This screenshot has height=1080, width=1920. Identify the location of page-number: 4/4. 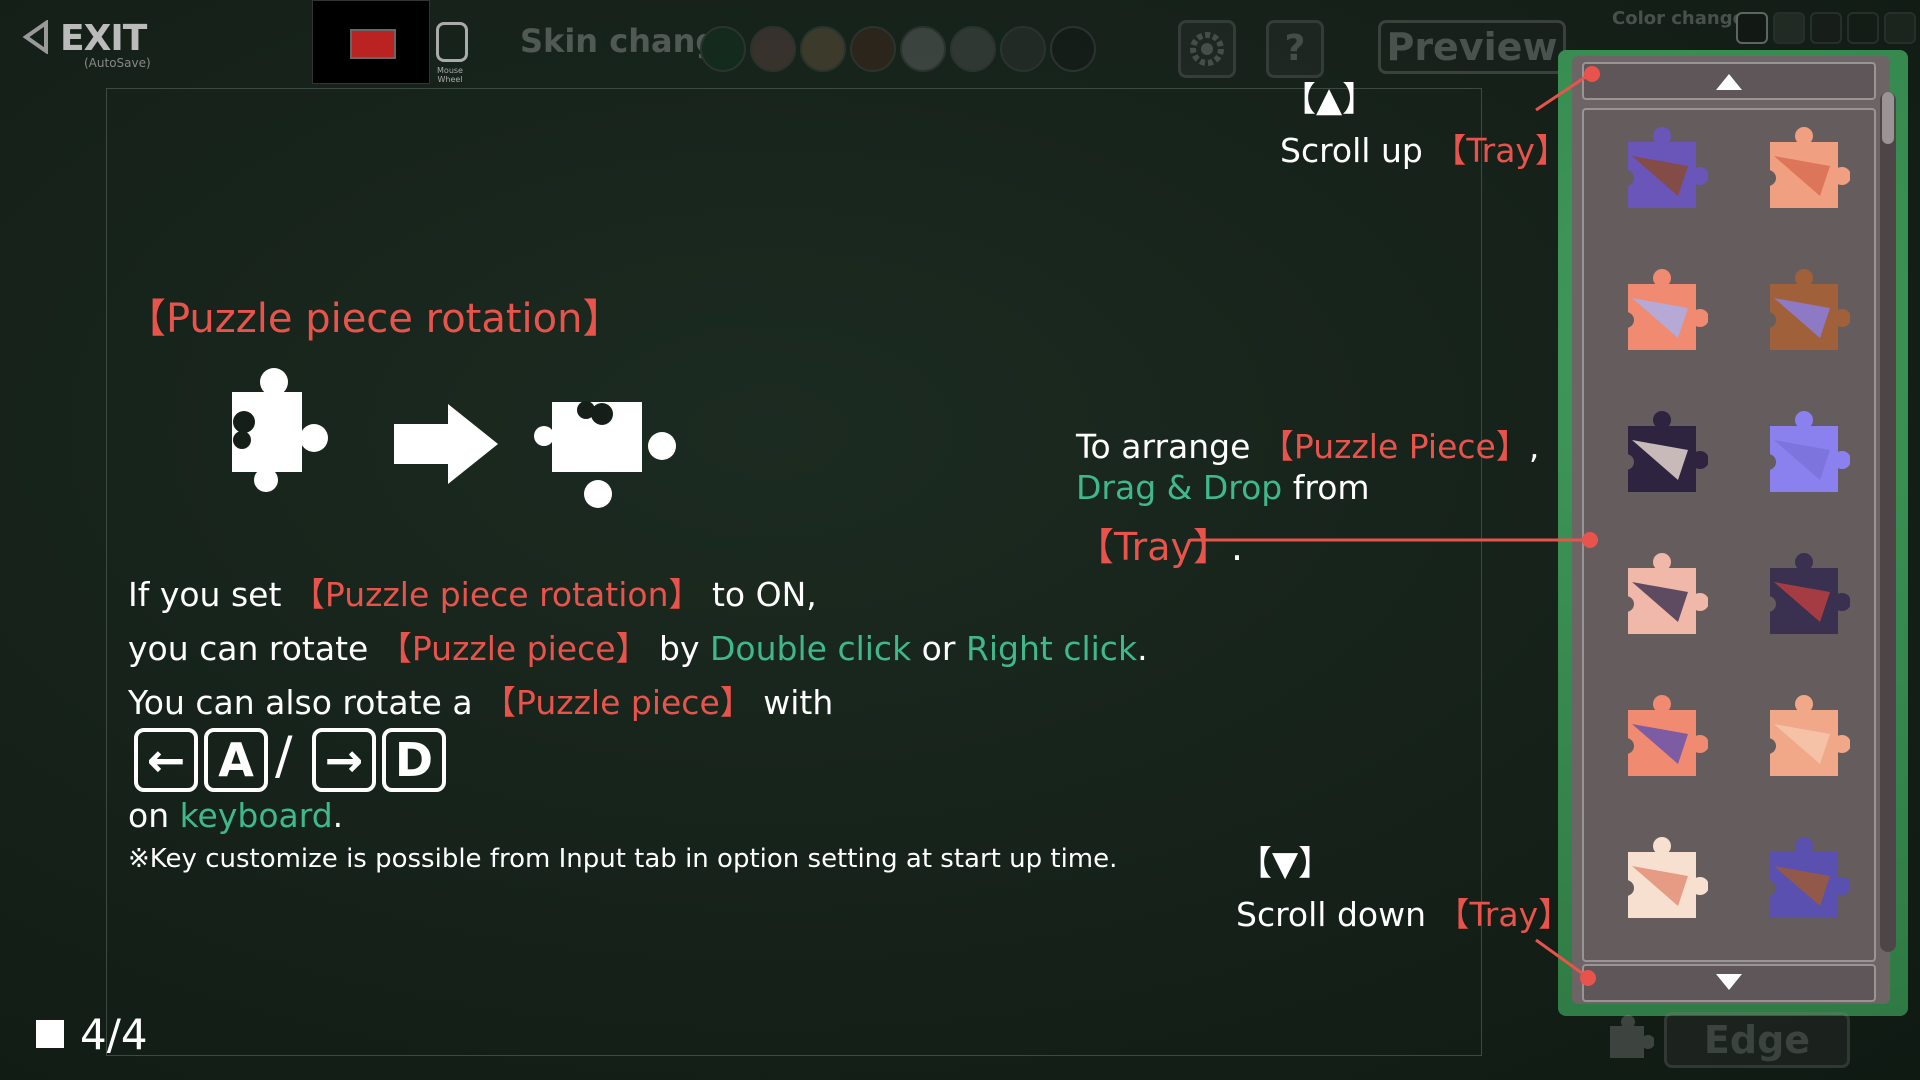
(114, 1034).